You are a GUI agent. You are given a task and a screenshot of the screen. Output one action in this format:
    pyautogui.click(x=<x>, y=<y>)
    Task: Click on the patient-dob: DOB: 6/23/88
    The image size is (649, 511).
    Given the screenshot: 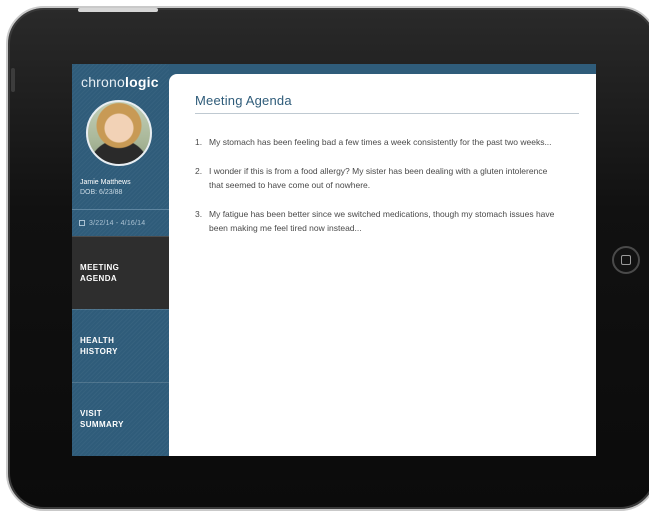 What is the action you would take?
    pyautogui.click(x=101, y=192)
    